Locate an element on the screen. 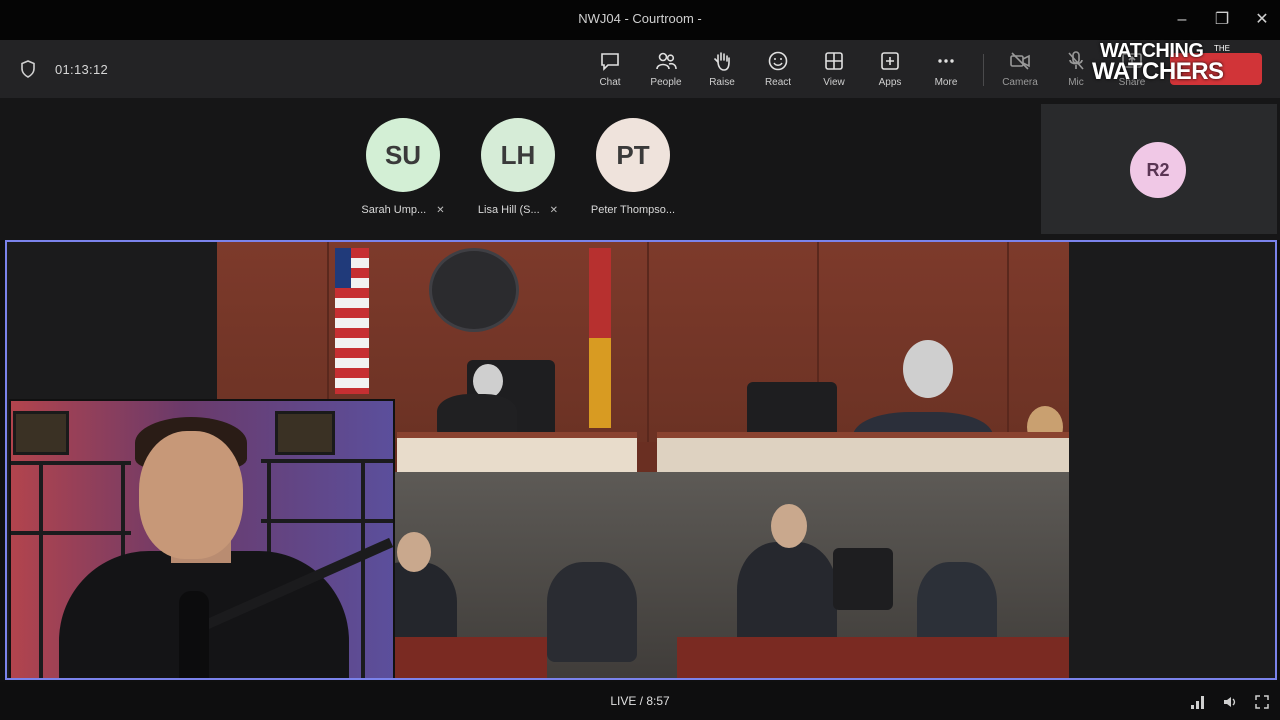  apps-plus-icon is located at coordinates (890, 61).